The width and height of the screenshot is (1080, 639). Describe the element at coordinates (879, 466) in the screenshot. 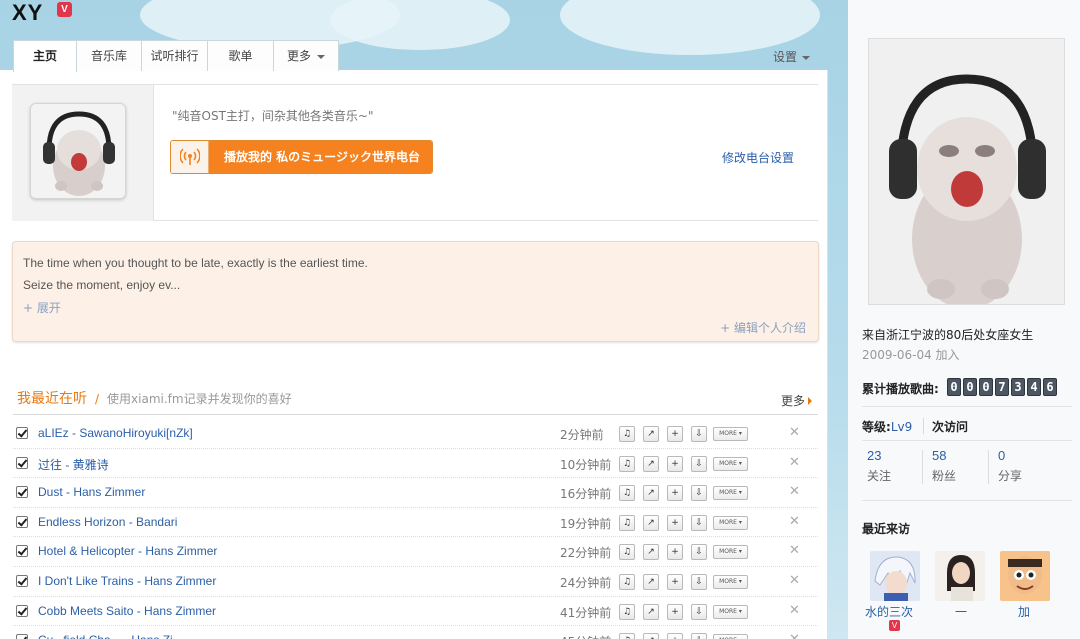

I see `stat-following: 23 关注` at that location.